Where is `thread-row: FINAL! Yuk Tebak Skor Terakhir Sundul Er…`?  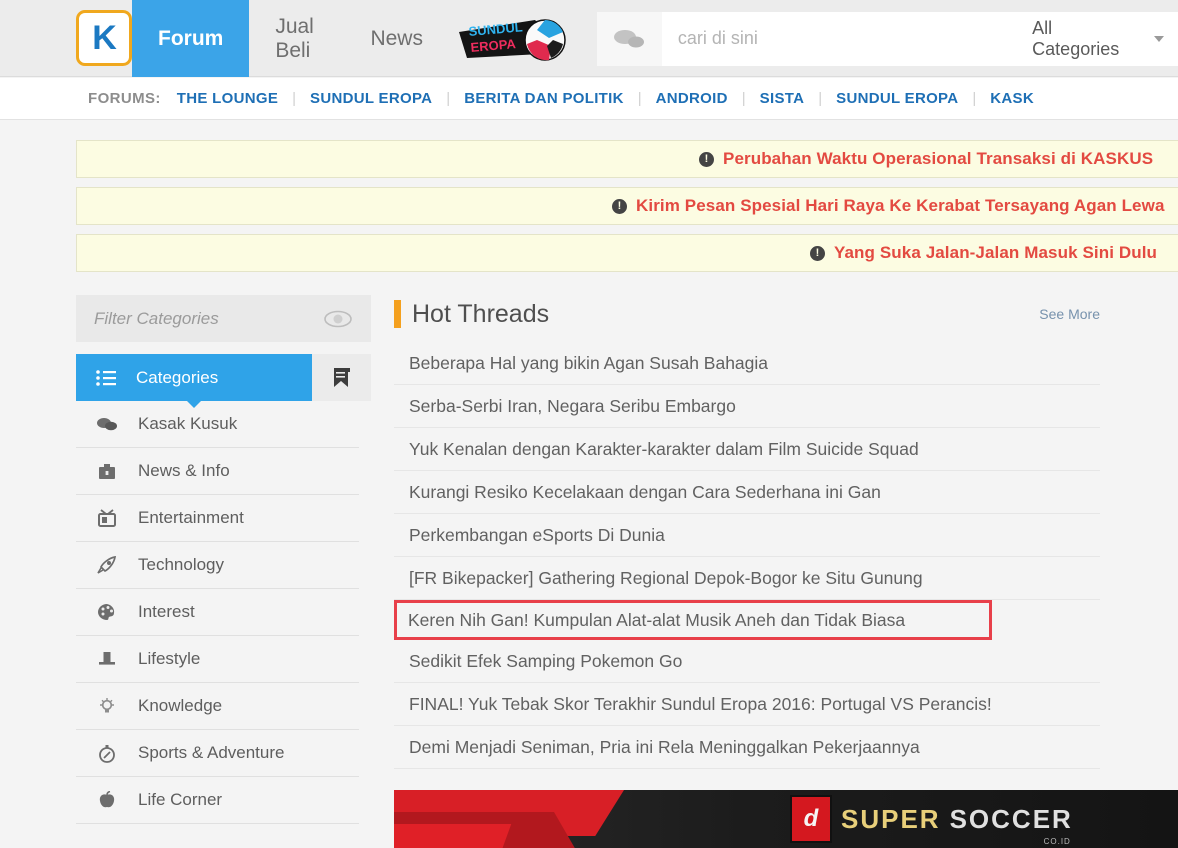
thread-row: FINAL! Yuk Tebak Skor Terakhir Sundul Er… is located at coordinates (747, 704).